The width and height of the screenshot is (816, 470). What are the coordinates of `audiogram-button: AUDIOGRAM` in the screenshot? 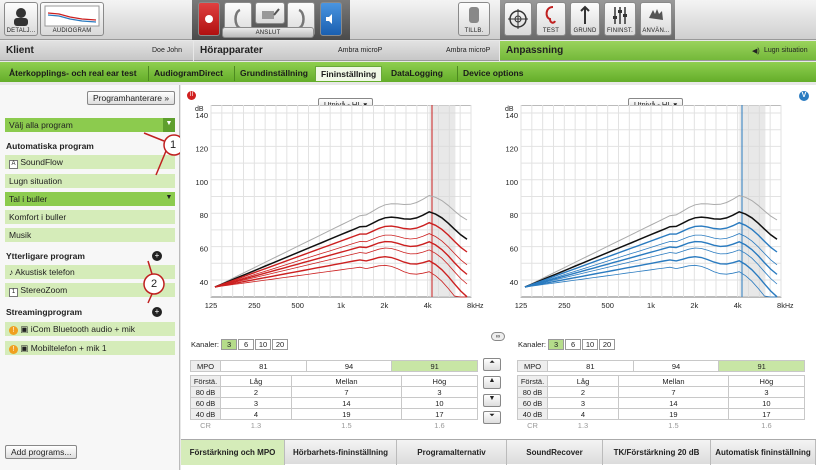 It's located at (72, 19).